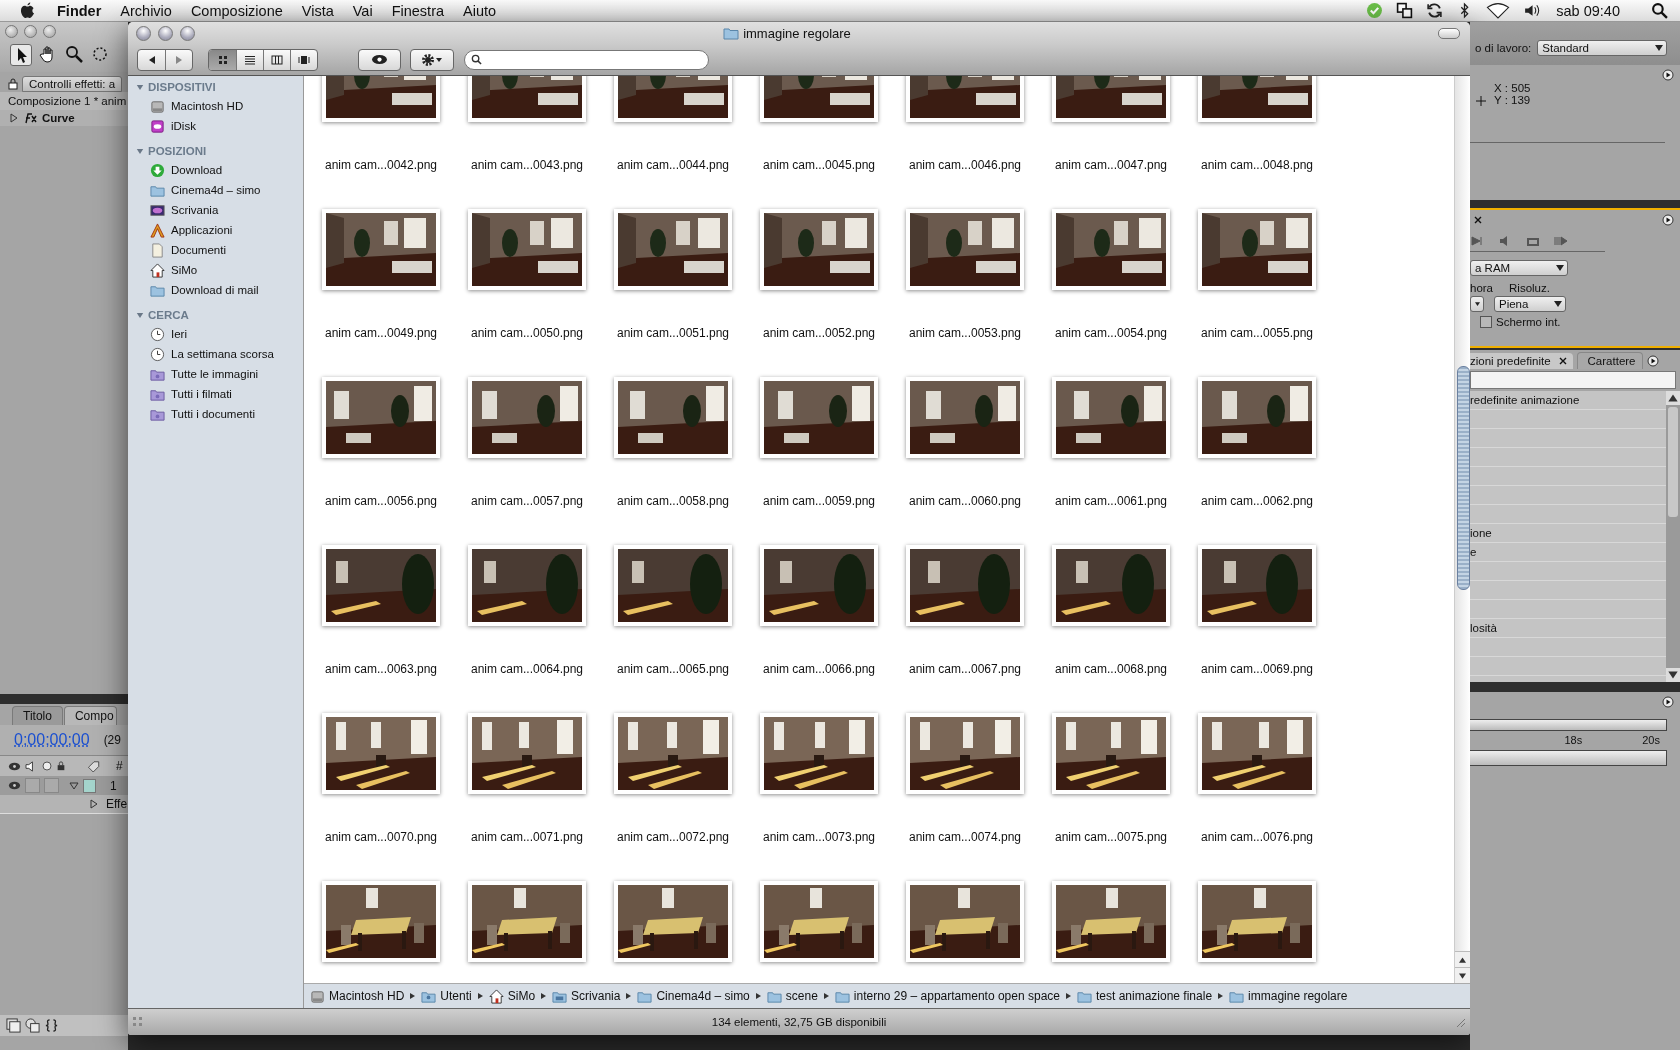 The width and height of the screenshot is (1680, 1050). What do you see at coordinates (1481, 533) in the screenshot?
I see `preset-item: ione` at bounding box center [1481, 533].